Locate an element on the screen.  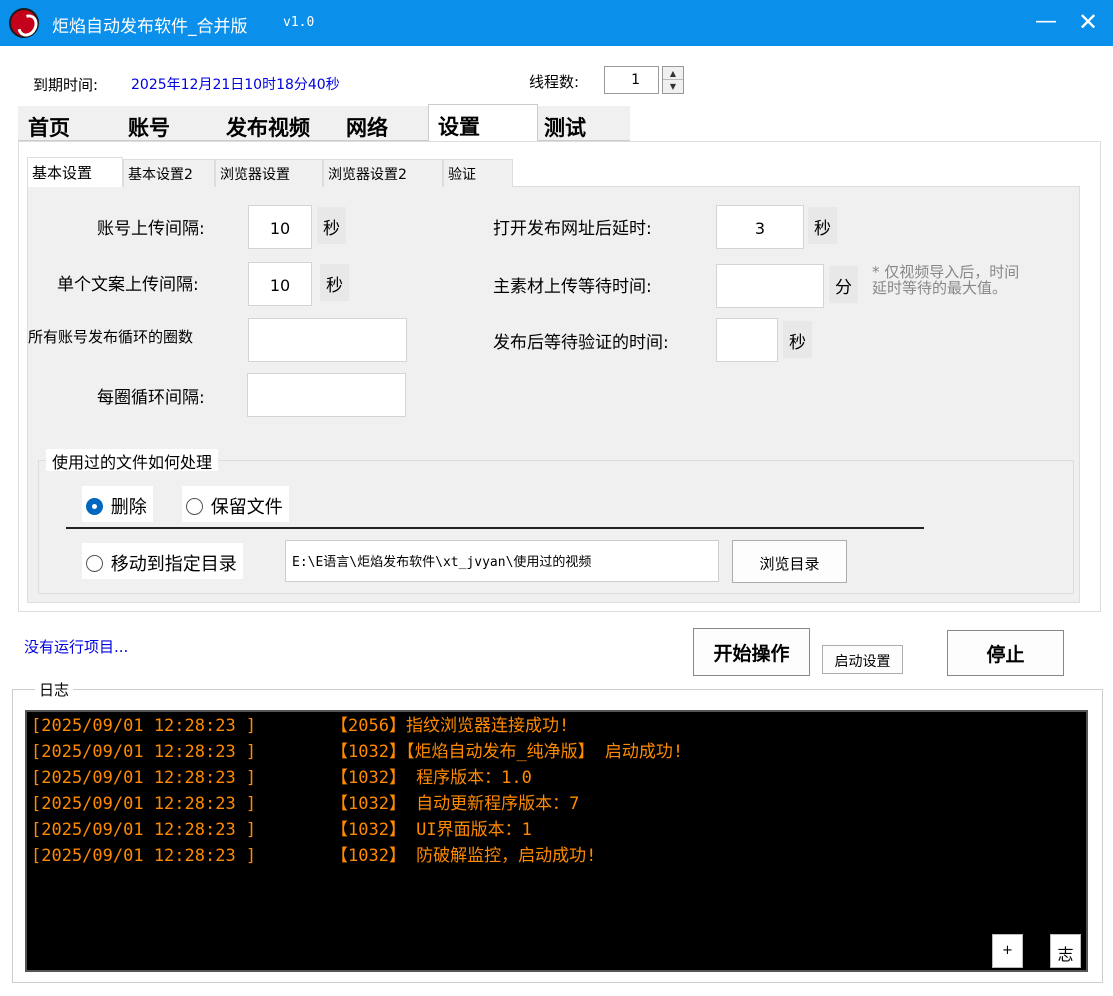
window-title: 炬焰自动发布软件_合并版 is located at coordinates (150, 27).